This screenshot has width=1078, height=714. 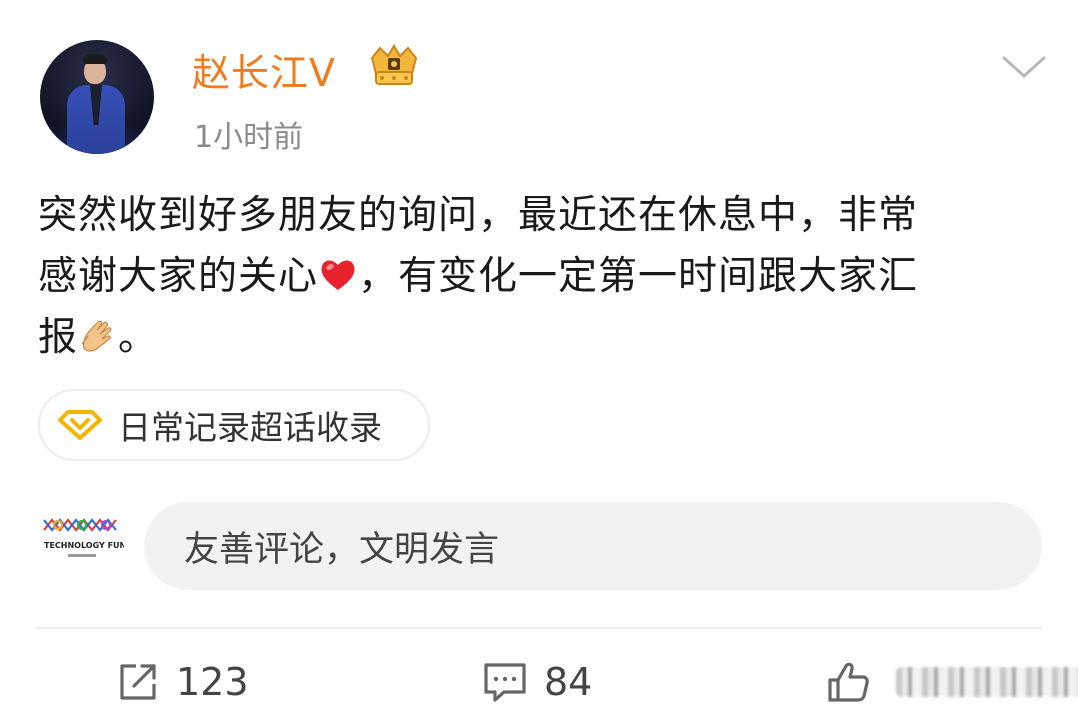 I want to click on post-text-line: 感谢大家的关心 ，有变化一定第一时间跟大家汇, so click(x=478, y=276).